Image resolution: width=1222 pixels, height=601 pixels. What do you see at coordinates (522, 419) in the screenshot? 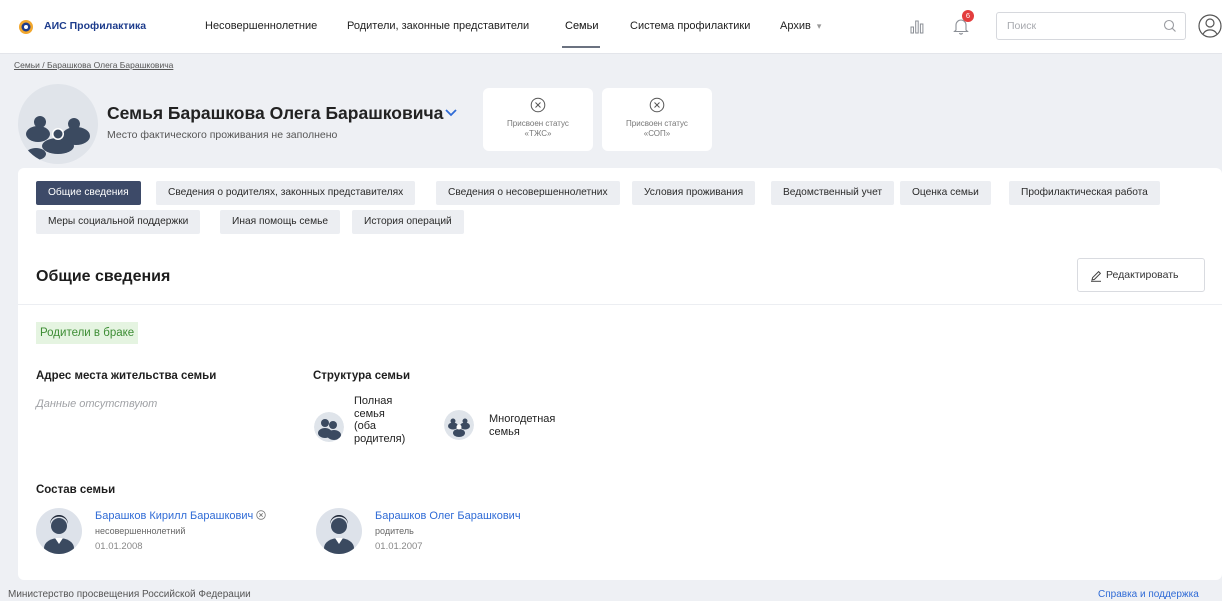
I see `structure-text-line: Многодетная` at bounding box center [522, 419].